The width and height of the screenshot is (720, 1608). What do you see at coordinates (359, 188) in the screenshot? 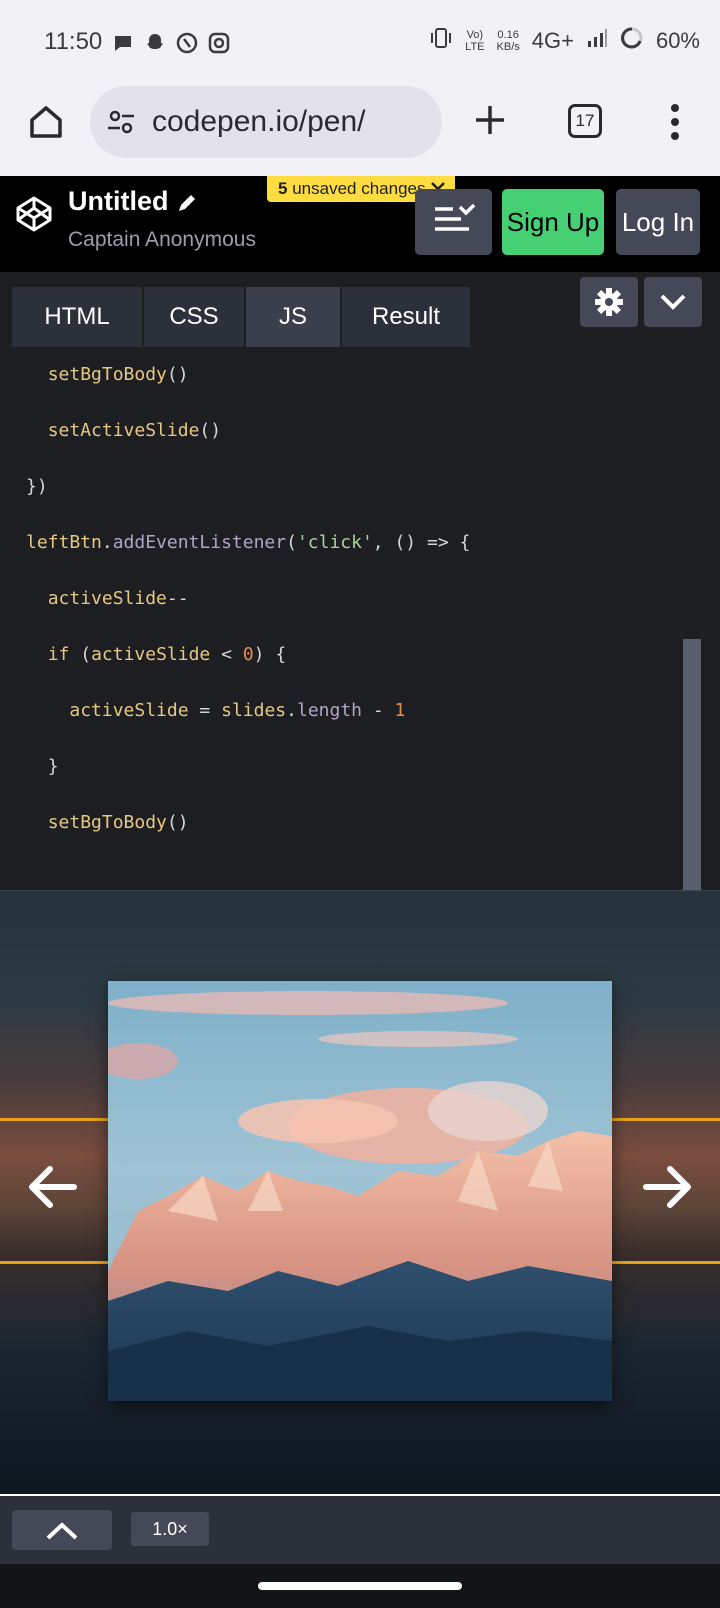
I see `unsaved-text: unsaved changes` at bounding box center [359, 188].